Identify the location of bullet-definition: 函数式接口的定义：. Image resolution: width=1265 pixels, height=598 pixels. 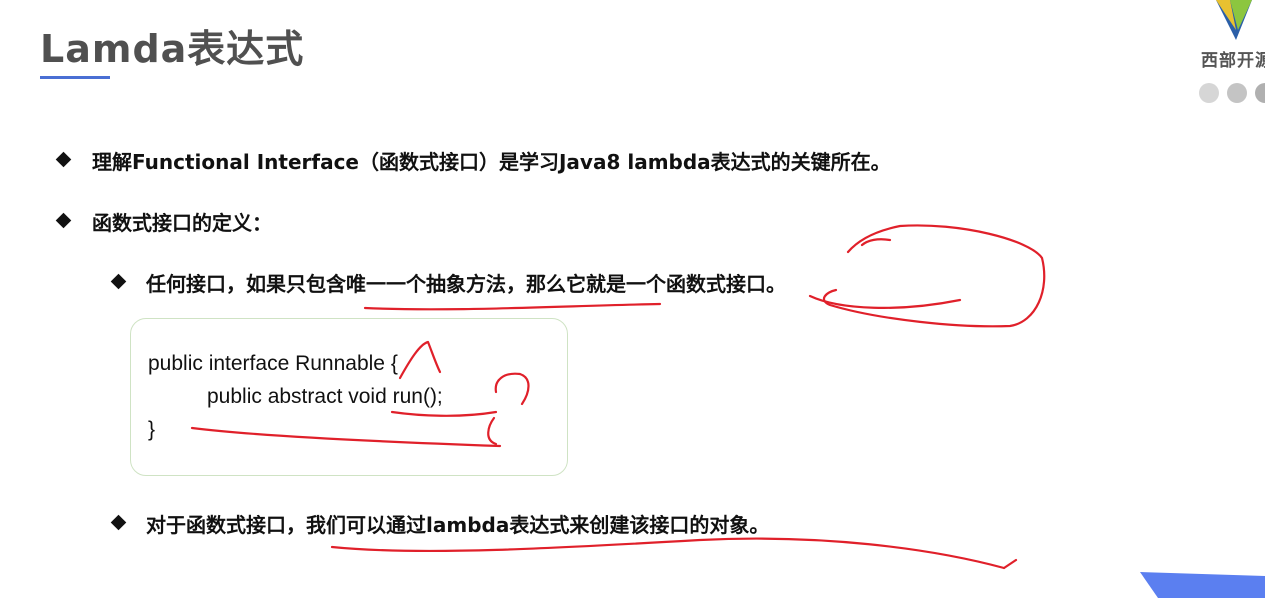
(182, 223).